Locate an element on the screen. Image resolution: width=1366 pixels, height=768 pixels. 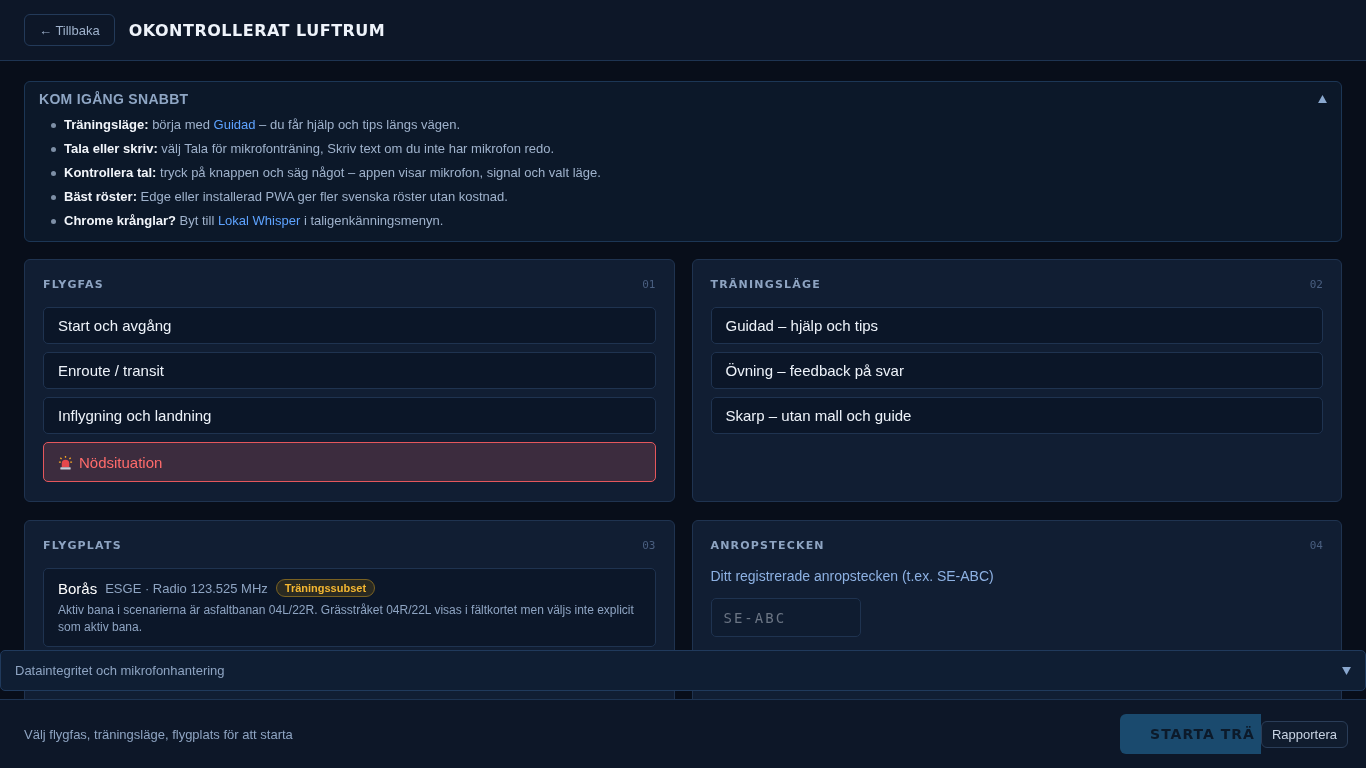
data-section-toggle: Dataintegritet och mikrofonhantering is located at coordinates (683, 670).